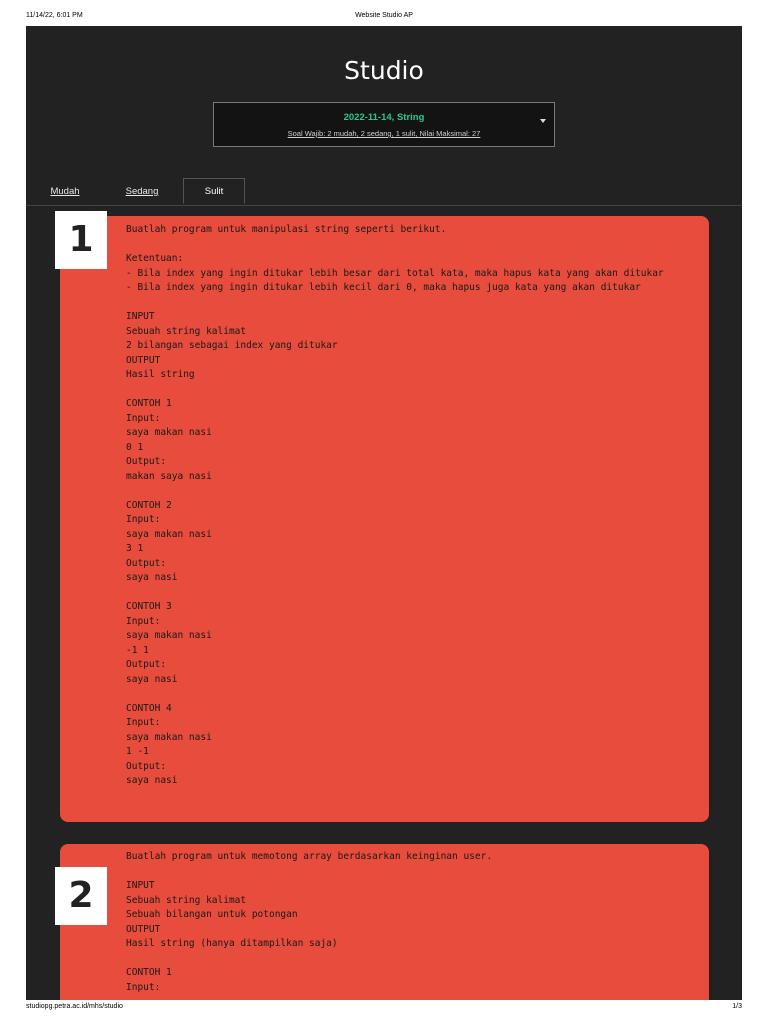  What do you see at coordinates (142, 191) in the screenshot?
I see `tab-sedang: Sedang` at bounding box center [142, 191].